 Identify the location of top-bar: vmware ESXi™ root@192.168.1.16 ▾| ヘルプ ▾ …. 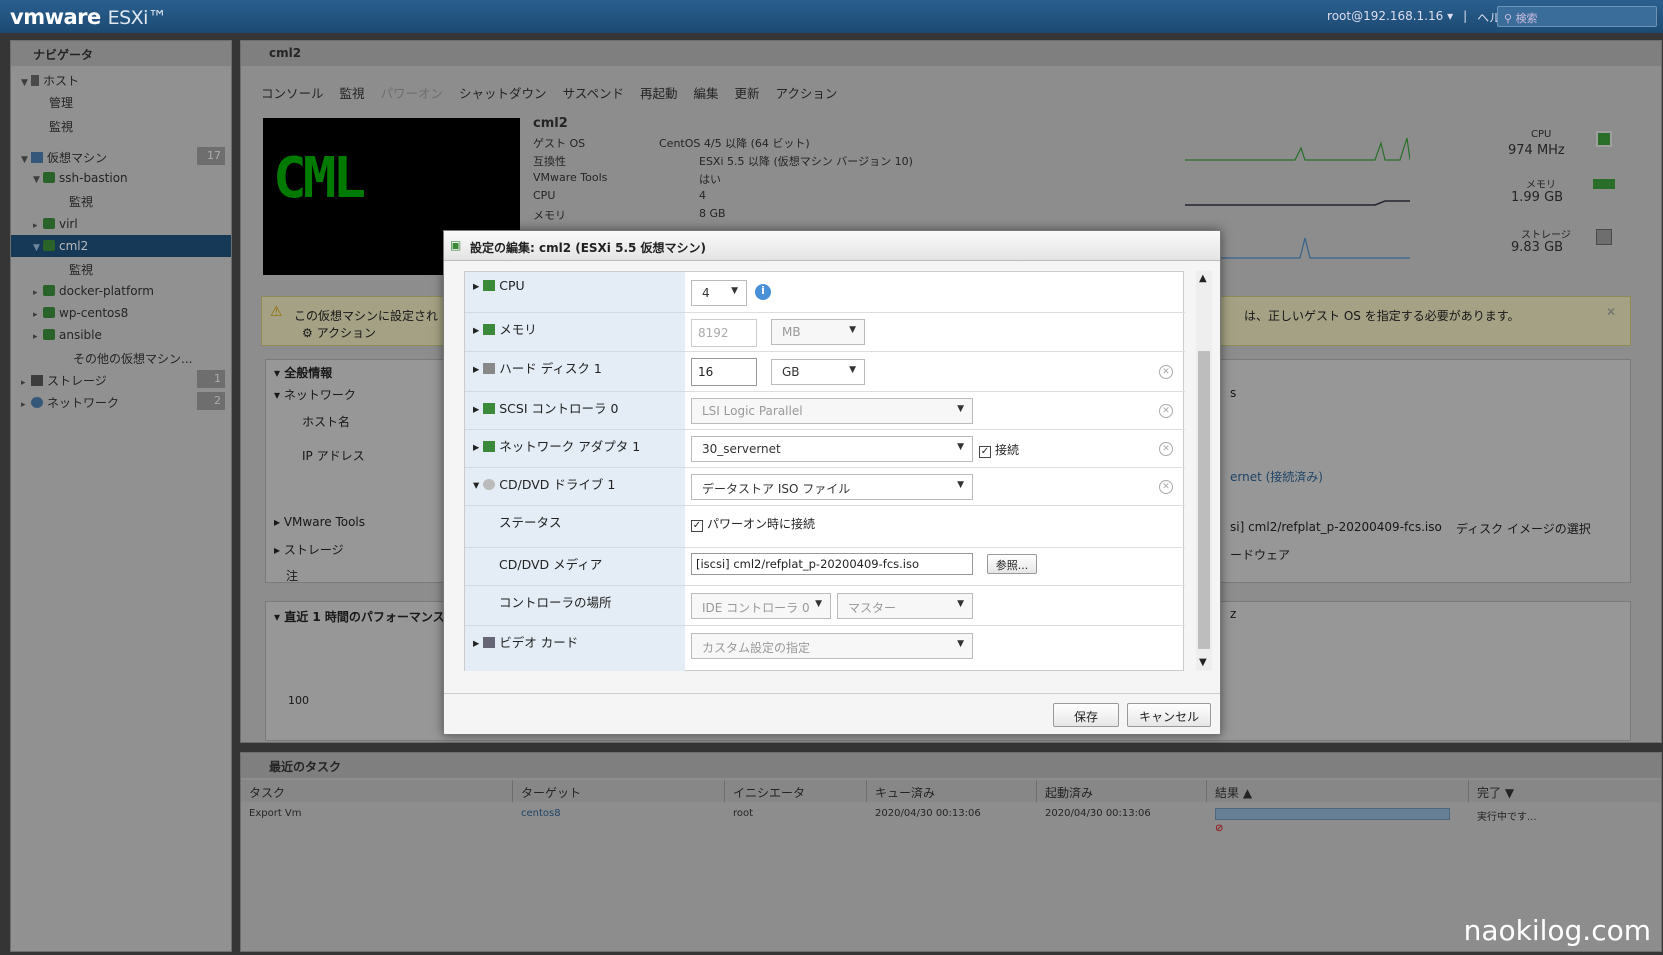
(831, 16).